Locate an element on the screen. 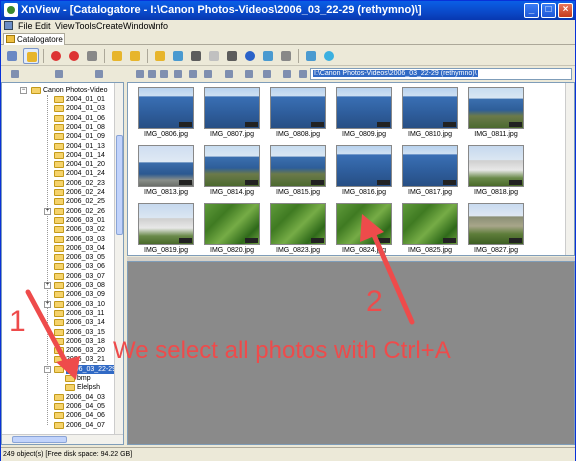 The image size is (576, 461). thumbnail-item: IMG_0824.jpg is located at coordinates (364, 228).